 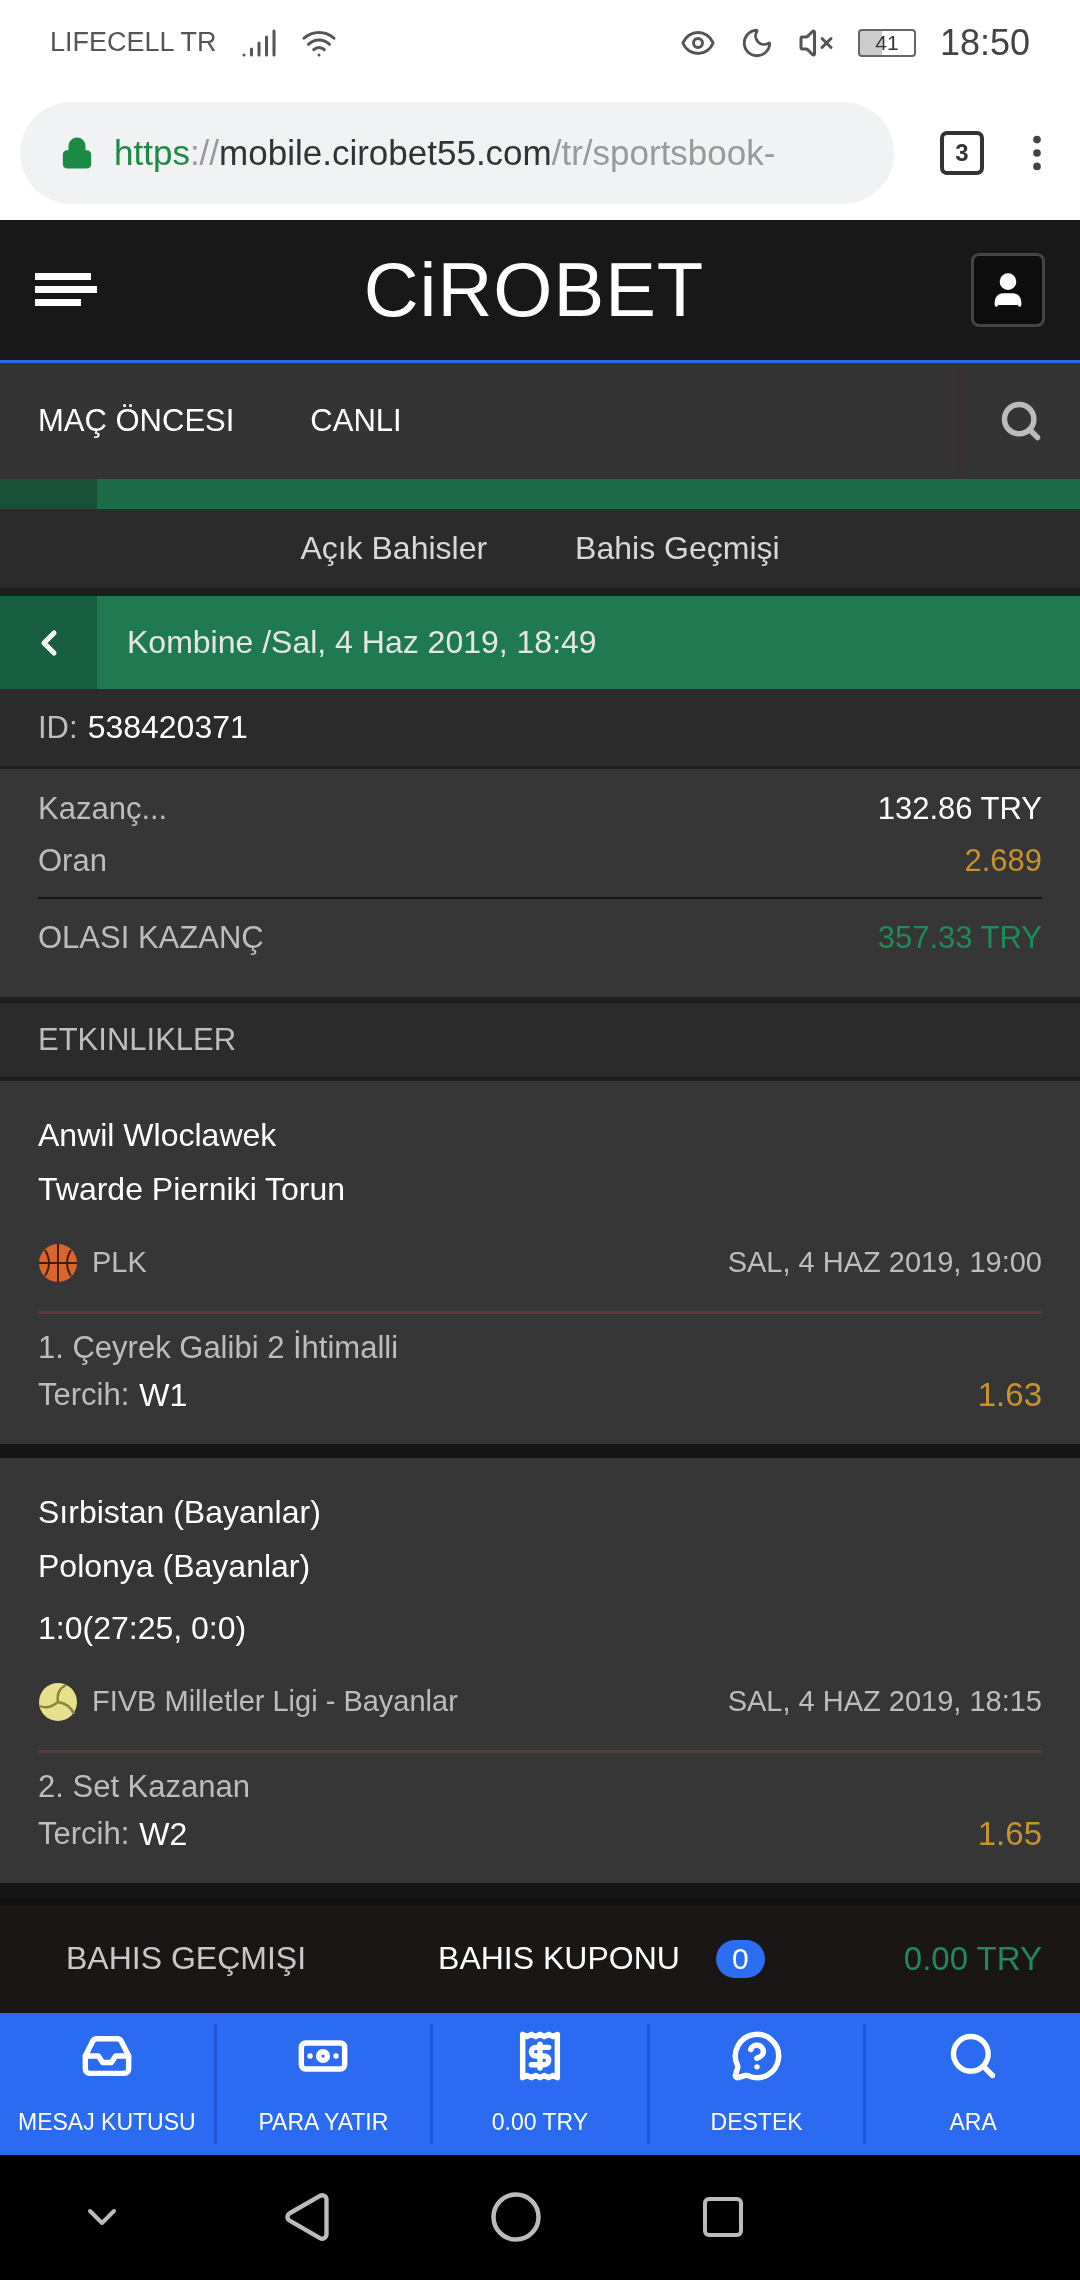 What do you see at coordinates (119, 1263) in the screenshot?
I see `league-name: PLK` at bounding box center [119, 1263].